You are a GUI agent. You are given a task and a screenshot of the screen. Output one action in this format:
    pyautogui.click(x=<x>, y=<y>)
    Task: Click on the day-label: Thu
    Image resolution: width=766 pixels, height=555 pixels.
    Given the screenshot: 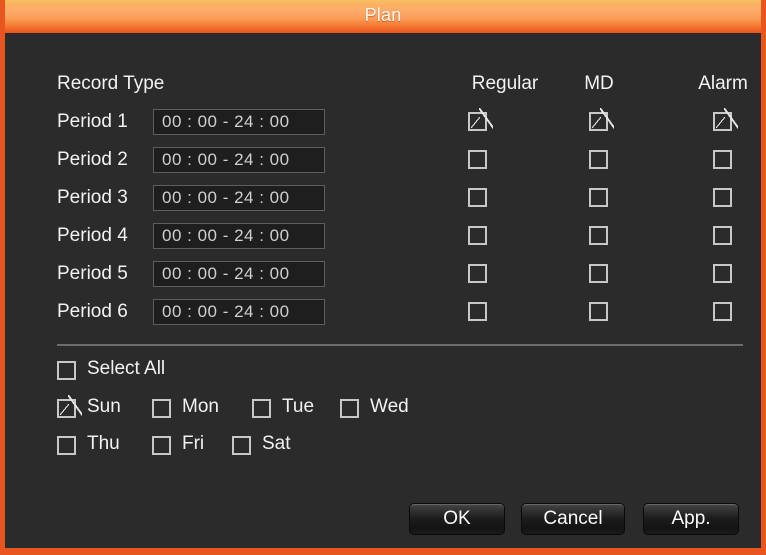 What is the action you would take?
    pyautogui.click(x=103, y=443)
    